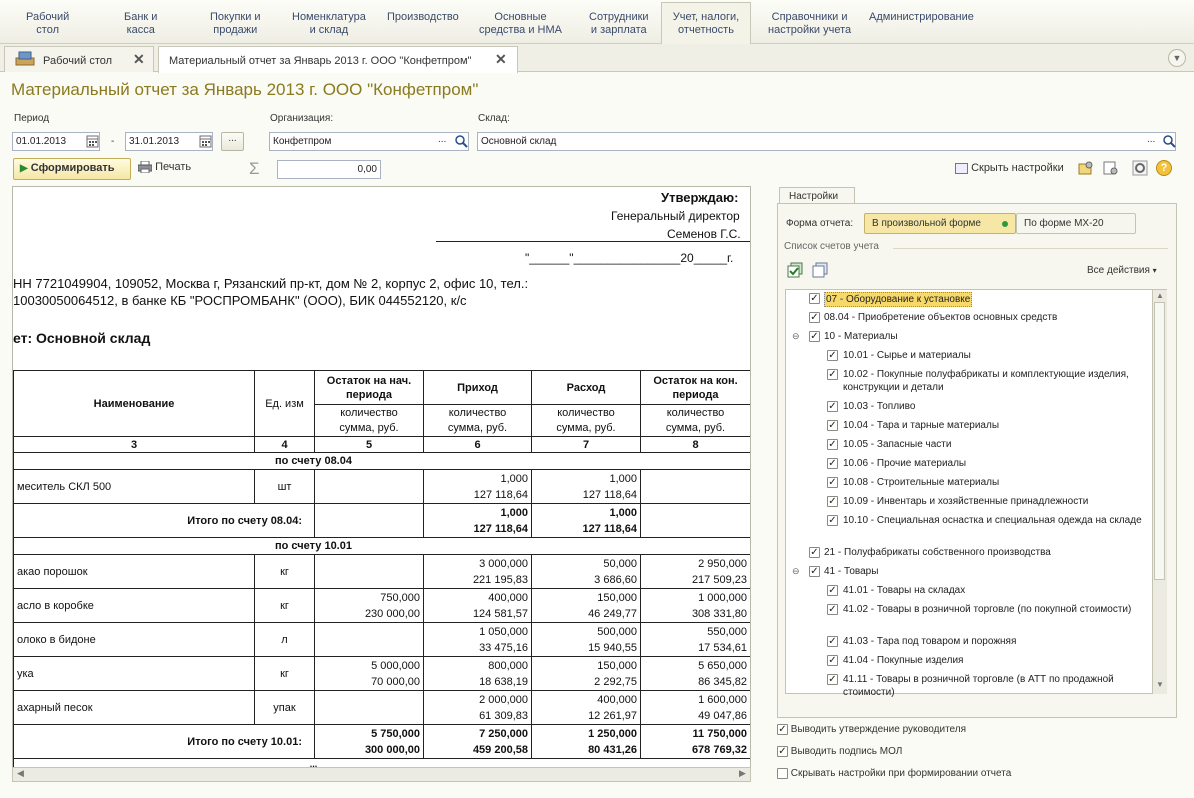 This screenshot has width=1194, height=798. What do you see at coordinates (820, 270) in the screenshot?
I see `uncheck-all-icon` at bounding box center [820, 270].